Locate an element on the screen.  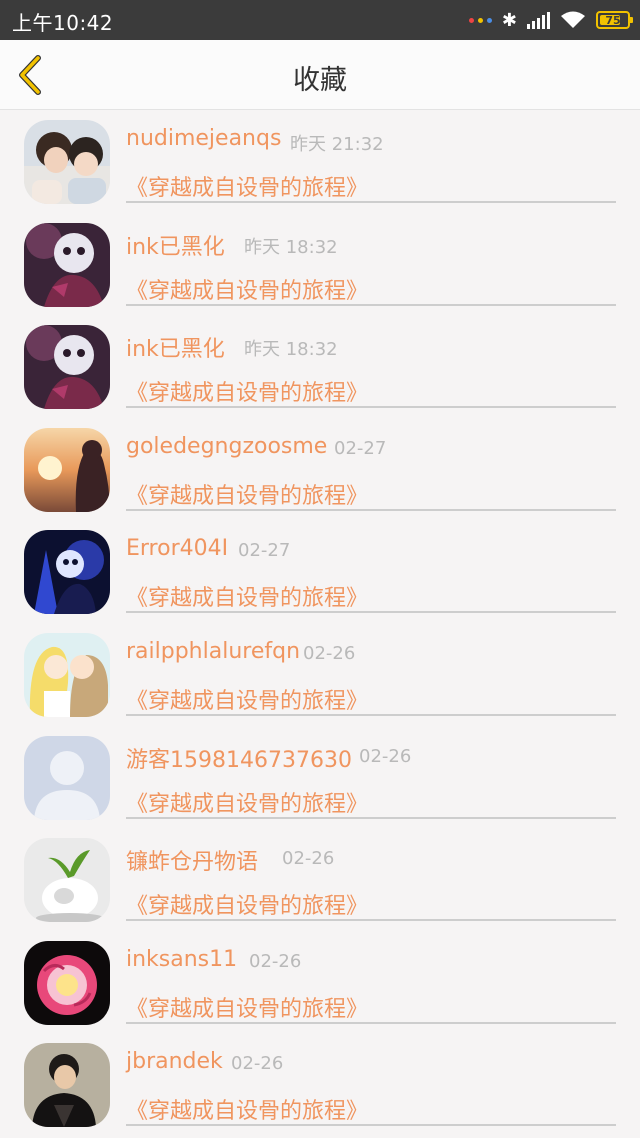
username: goledegngzoosme is located at coordinates (226, 446).